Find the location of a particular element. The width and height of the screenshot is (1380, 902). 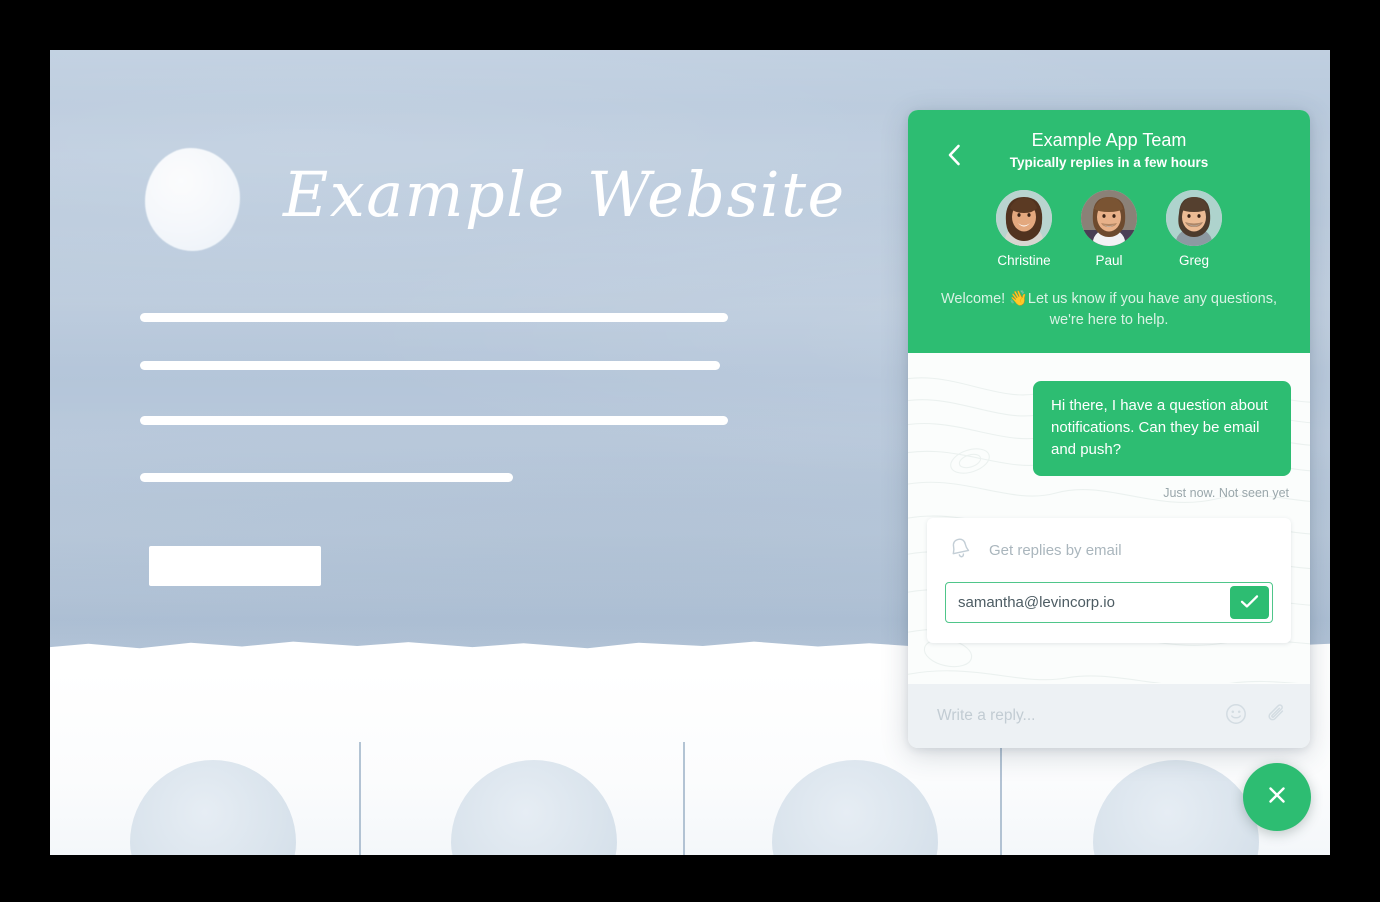

wave-emoji-icon: 👋 is located at coordinates (1018, 298).